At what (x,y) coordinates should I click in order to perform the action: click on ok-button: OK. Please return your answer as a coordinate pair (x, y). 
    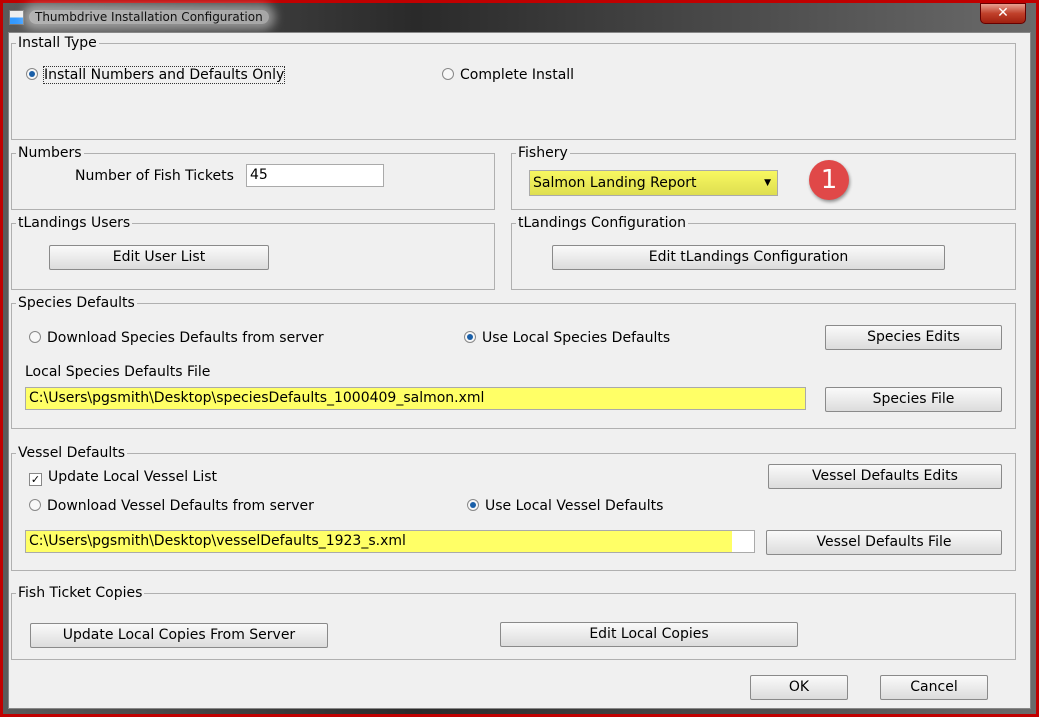
    Looking at the image, I should click on (799, 687).